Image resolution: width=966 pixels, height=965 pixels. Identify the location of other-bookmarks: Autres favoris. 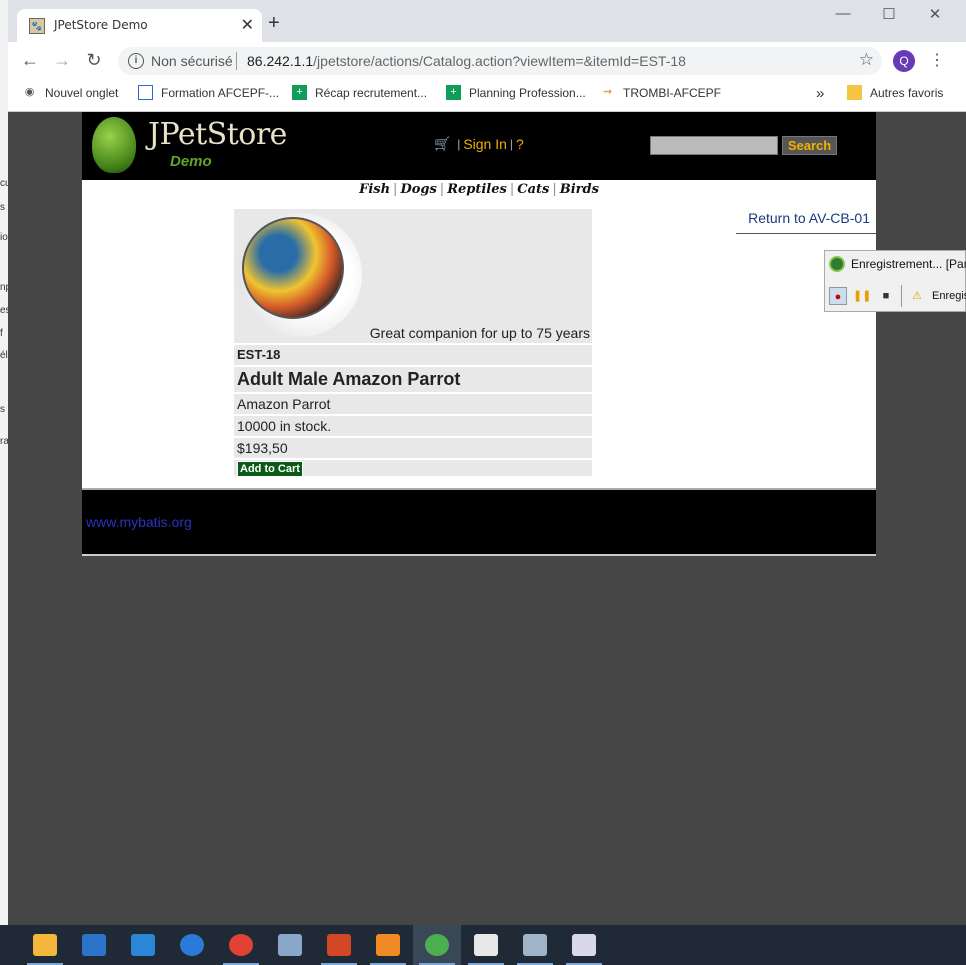
(895, 92).